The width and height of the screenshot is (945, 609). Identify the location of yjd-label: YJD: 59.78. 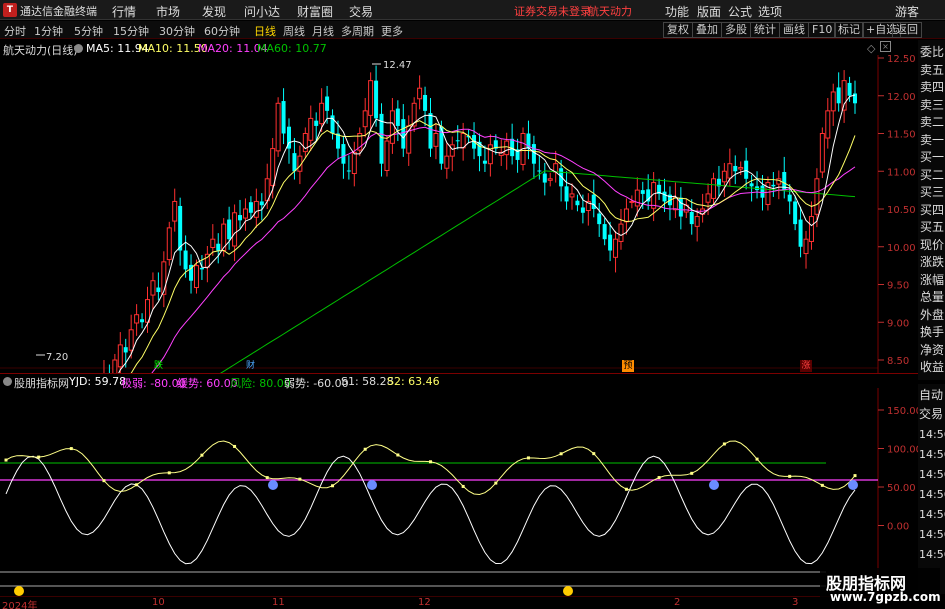
(98, 381).